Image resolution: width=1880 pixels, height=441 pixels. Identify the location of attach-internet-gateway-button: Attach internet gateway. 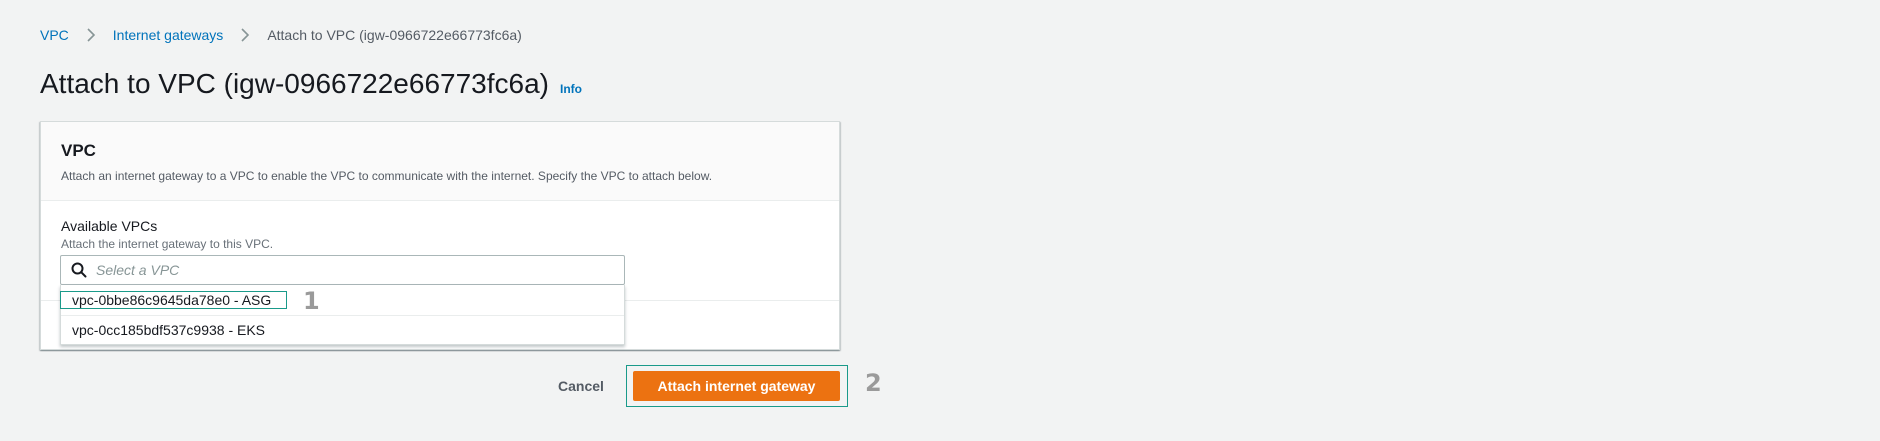
(736, 386).